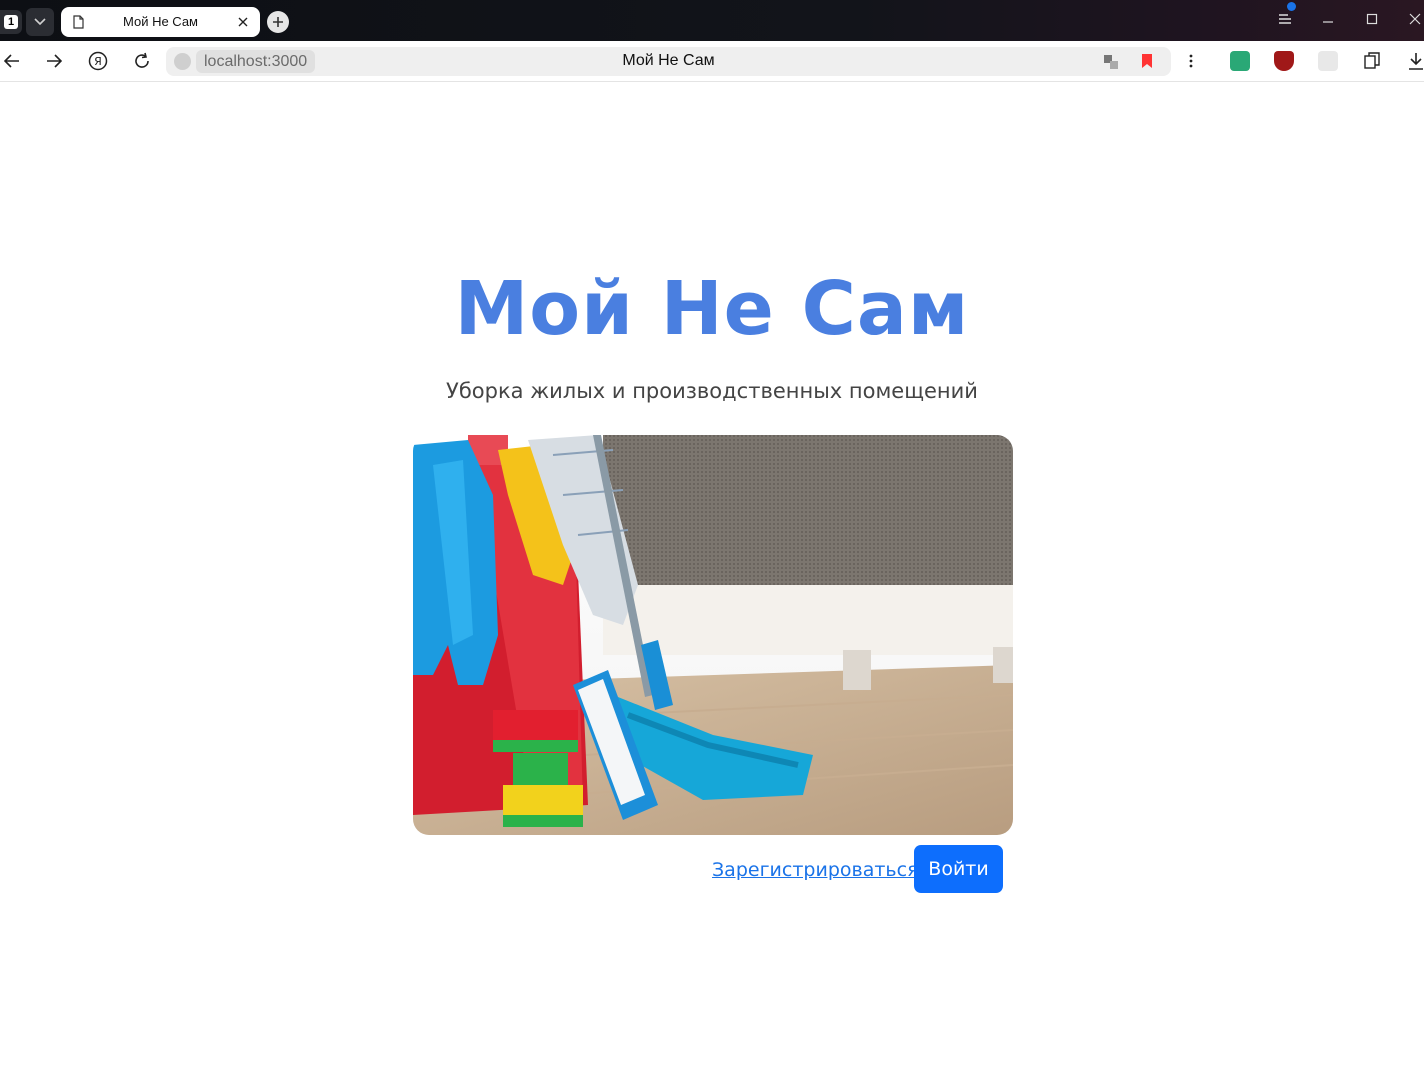 The height and width of the screenshot is (1078, 1424). I want to click on new-tab-button, so click(278, 22).